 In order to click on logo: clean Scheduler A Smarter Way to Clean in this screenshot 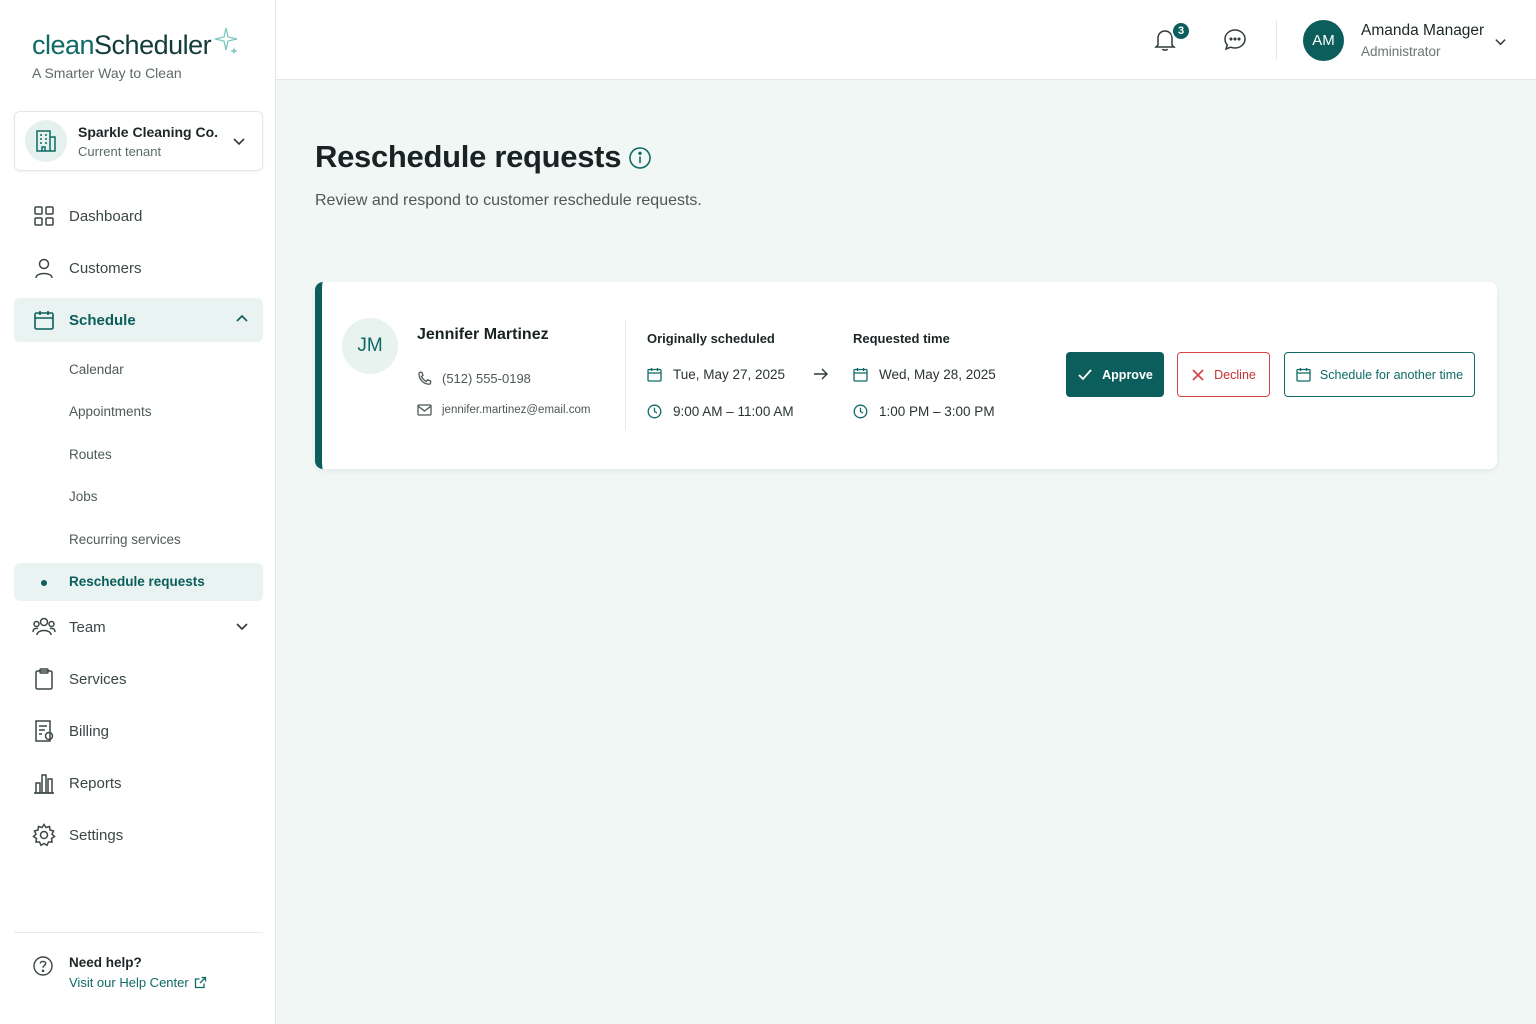, I will do `click(135, 54)`.